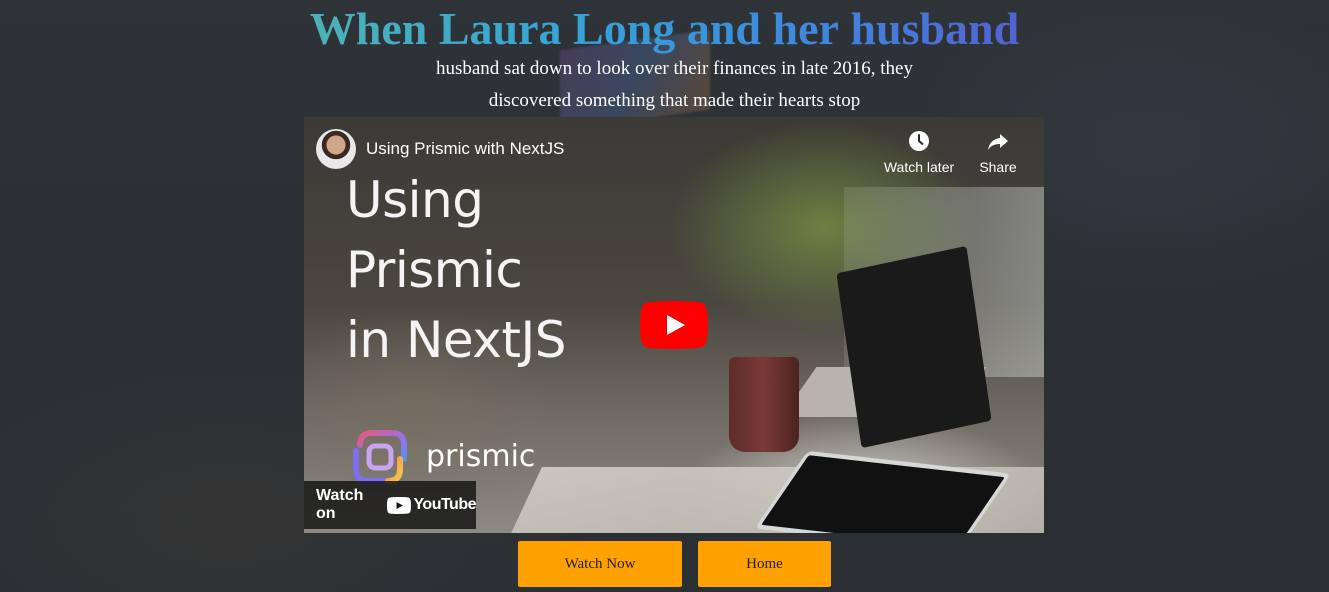 The height and width of the screenshot is (592, 1329). What do you see at coordinates (935, 28) in the screenshot?
I see `headline-word: husband` at bounding box center [935, 28].